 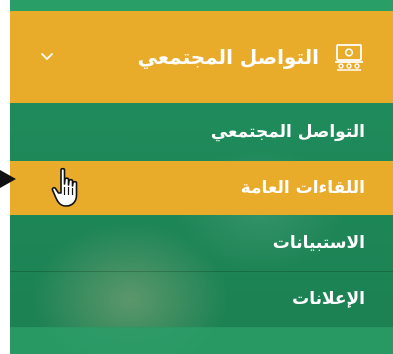 I want to click on hand-cursor-icon, so click(x=67, y=188).